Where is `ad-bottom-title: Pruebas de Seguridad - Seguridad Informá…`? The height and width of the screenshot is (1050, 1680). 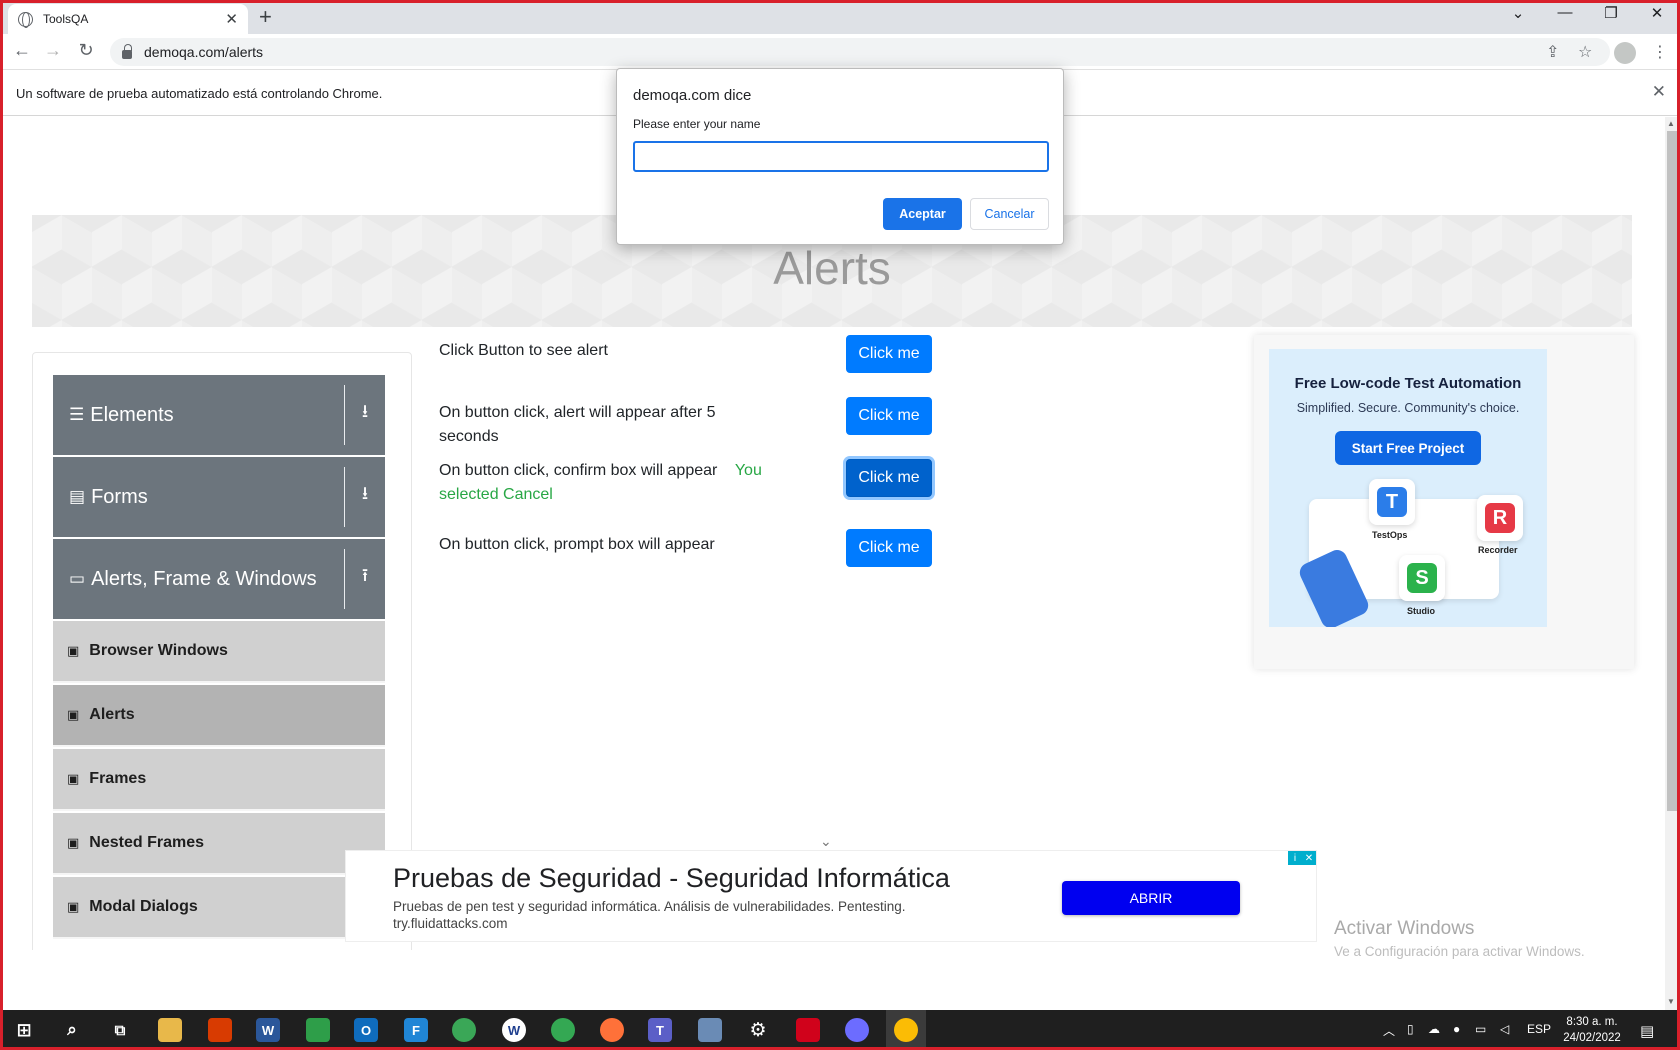
ad-bottom-title: Pruebas de Seguridad - Seguridad Informá… is located at coordinates (671, 878).